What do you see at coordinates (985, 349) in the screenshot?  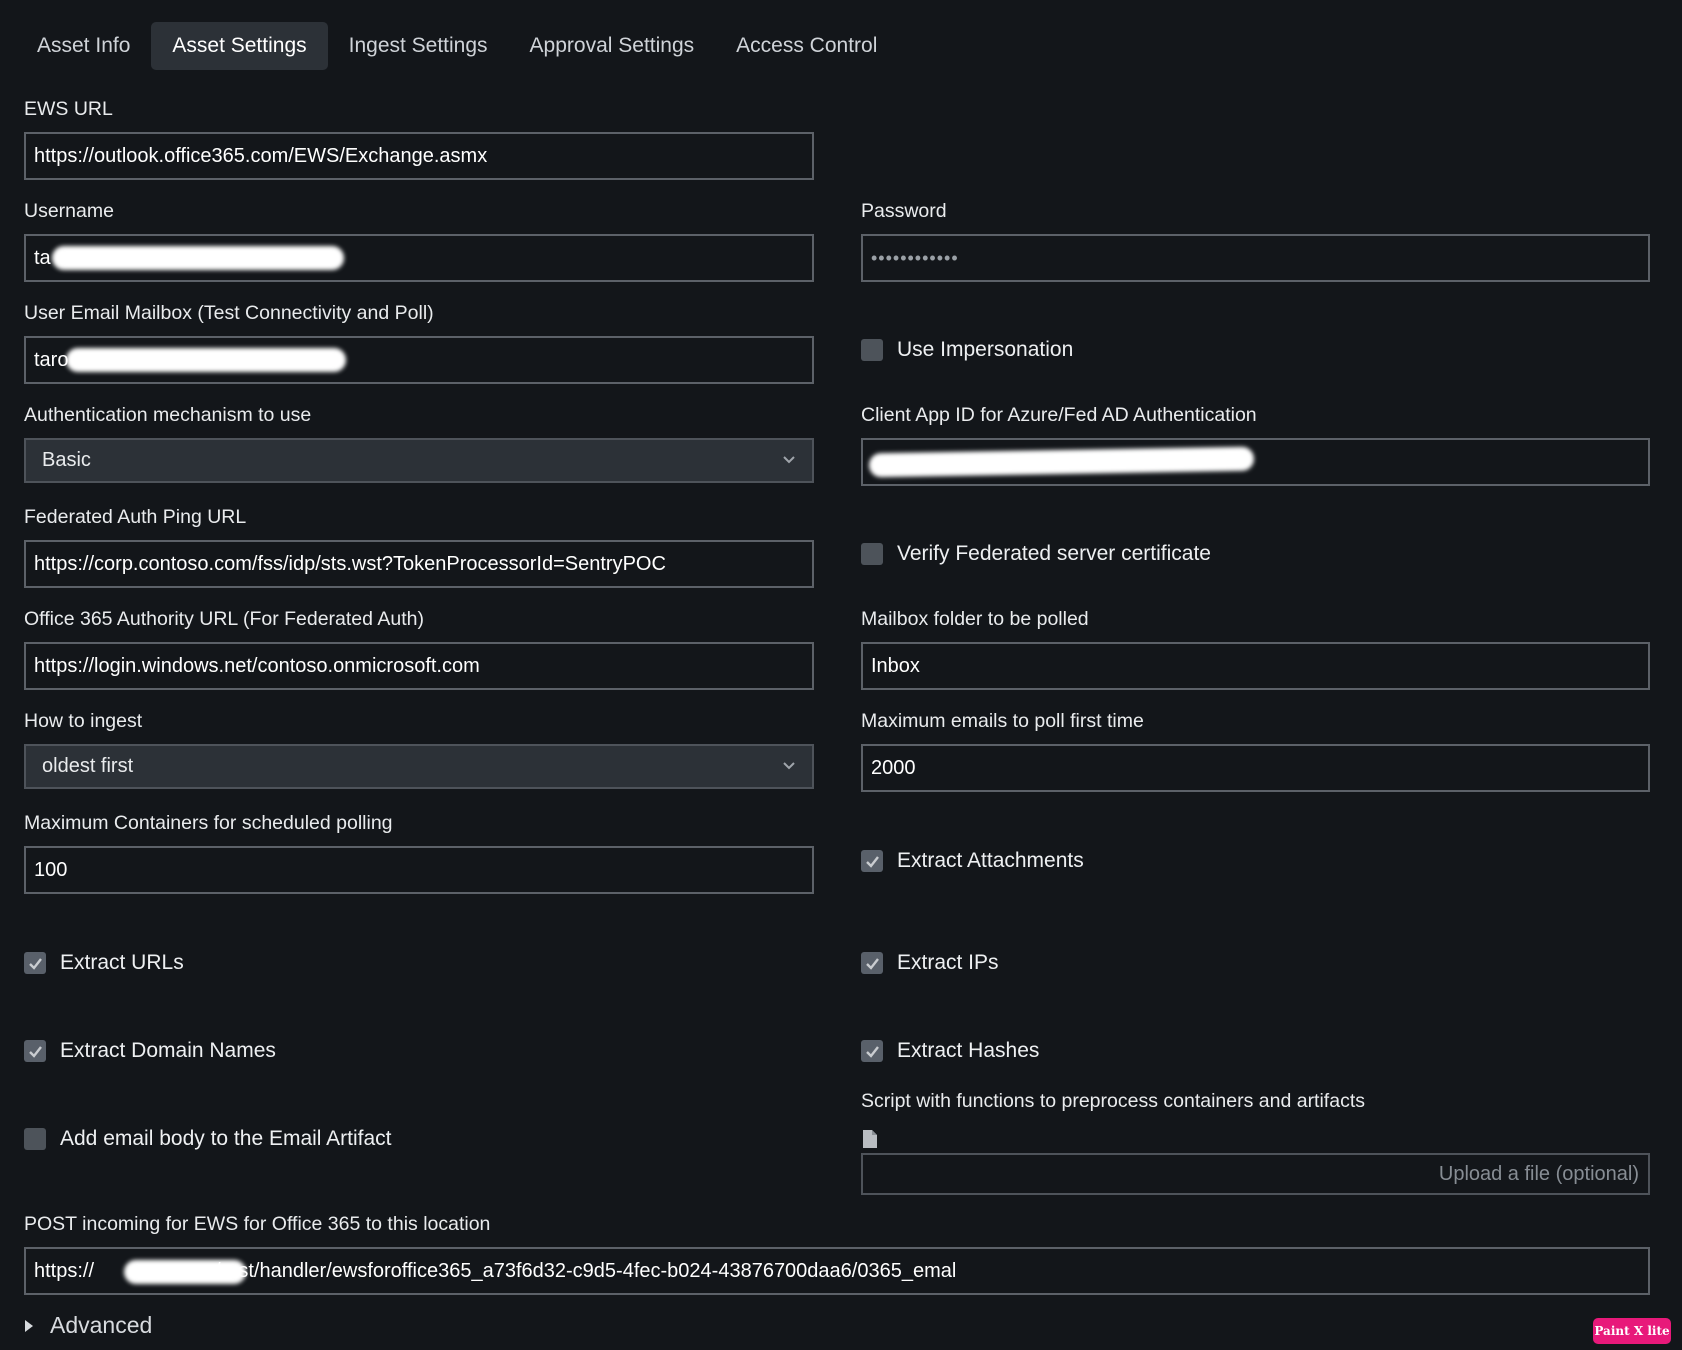 I see `use-impersonation-label: Use Impersonation` at bounding box center [985, 349].